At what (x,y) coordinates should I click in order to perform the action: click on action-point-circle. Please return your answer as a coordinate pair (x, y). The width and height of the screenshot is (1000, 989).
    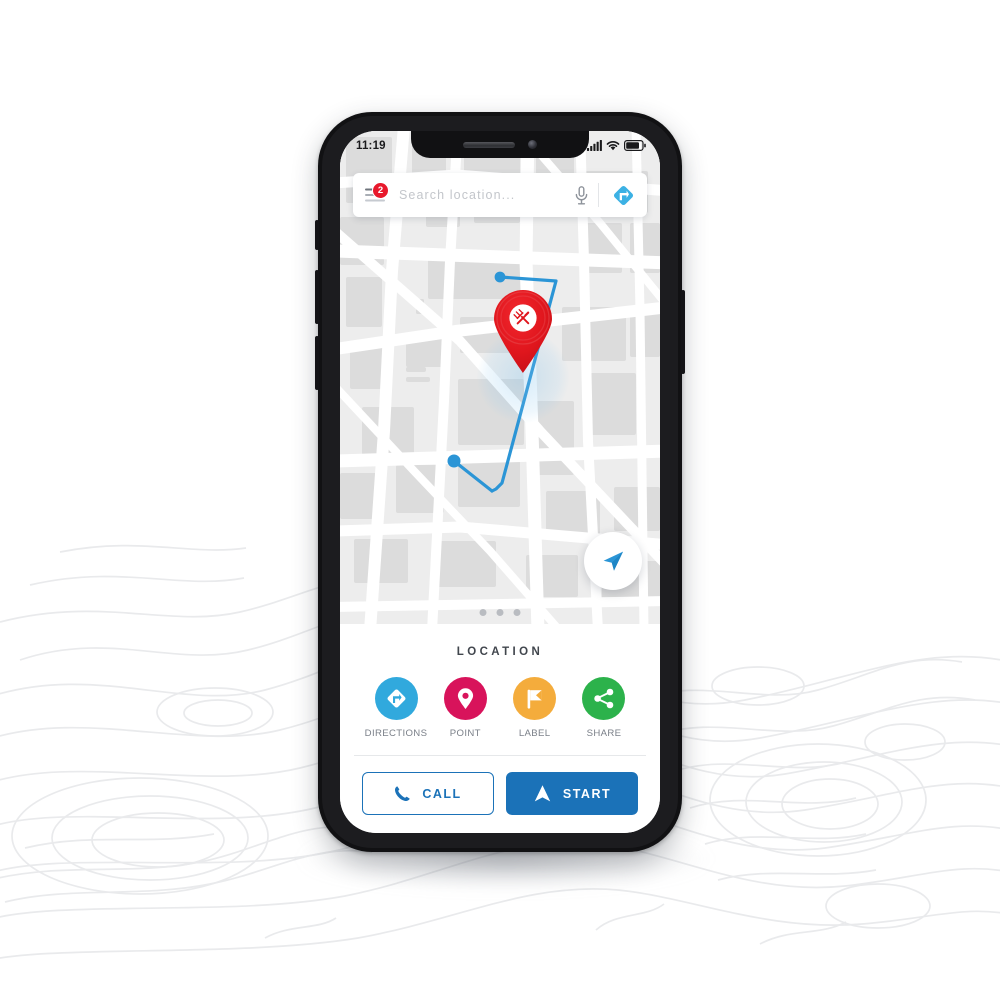
    Looking at the image, I should click on (465, 698).